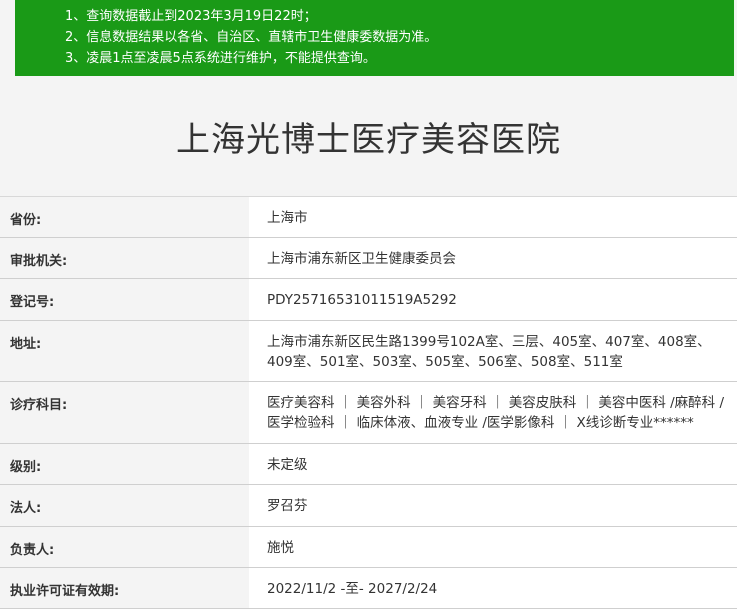  Describe the element at coordinates (191, 16) in the screenshot. I see `notice-line-1: 1、查询数据截止到2023年3月19日22时；` at that location.